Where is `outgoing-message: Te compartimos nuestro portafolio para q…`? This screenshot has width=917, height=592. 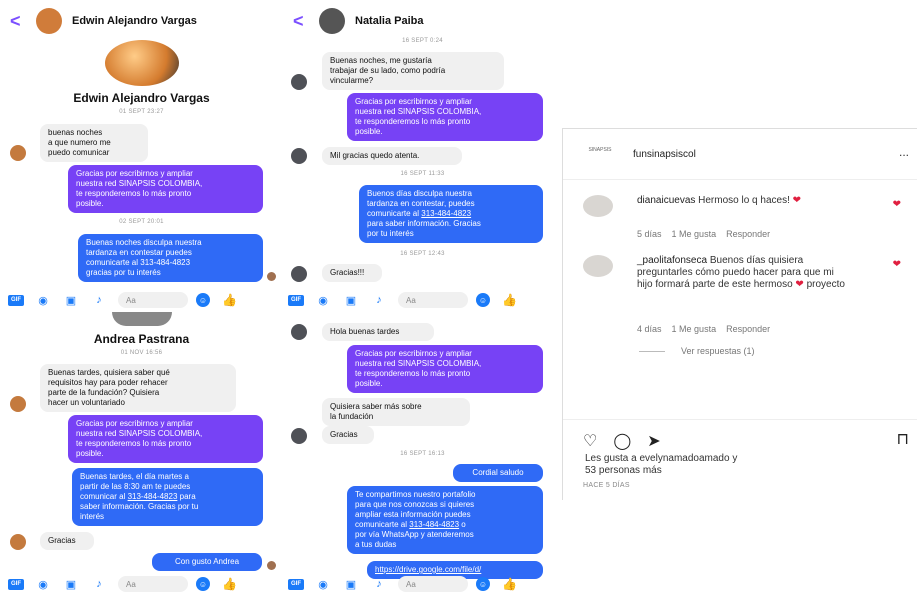
outgoing-message: Te compartimos nuestro portafolio para q… is located at coordinates (445, 520).